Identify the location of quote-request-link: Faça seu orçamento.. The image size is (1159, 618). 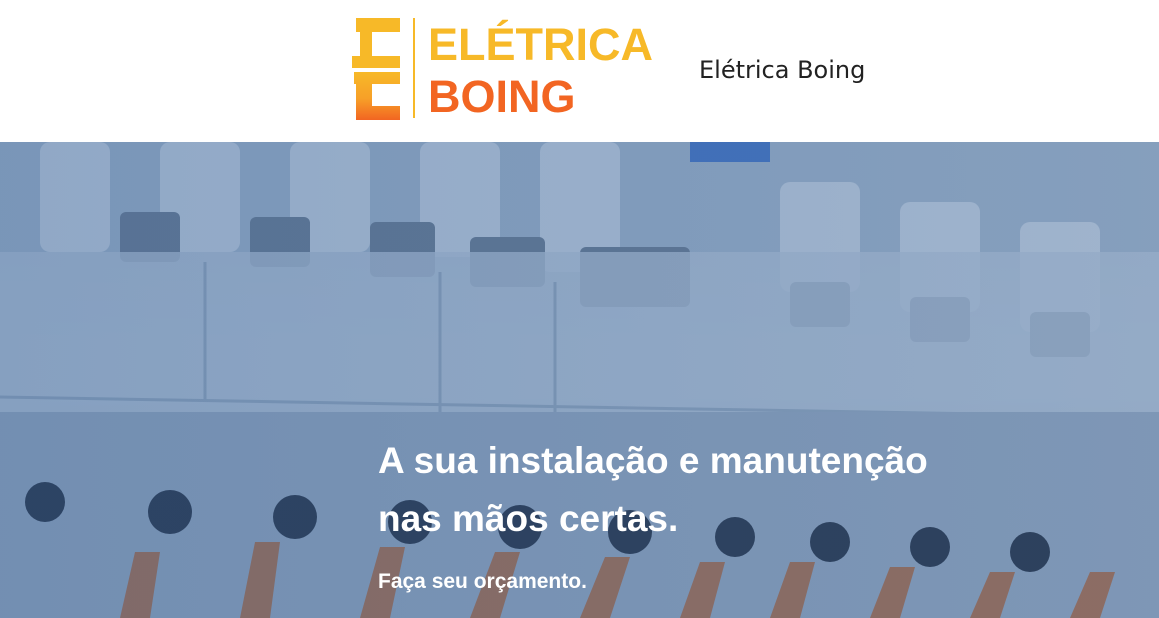
(482, 582).